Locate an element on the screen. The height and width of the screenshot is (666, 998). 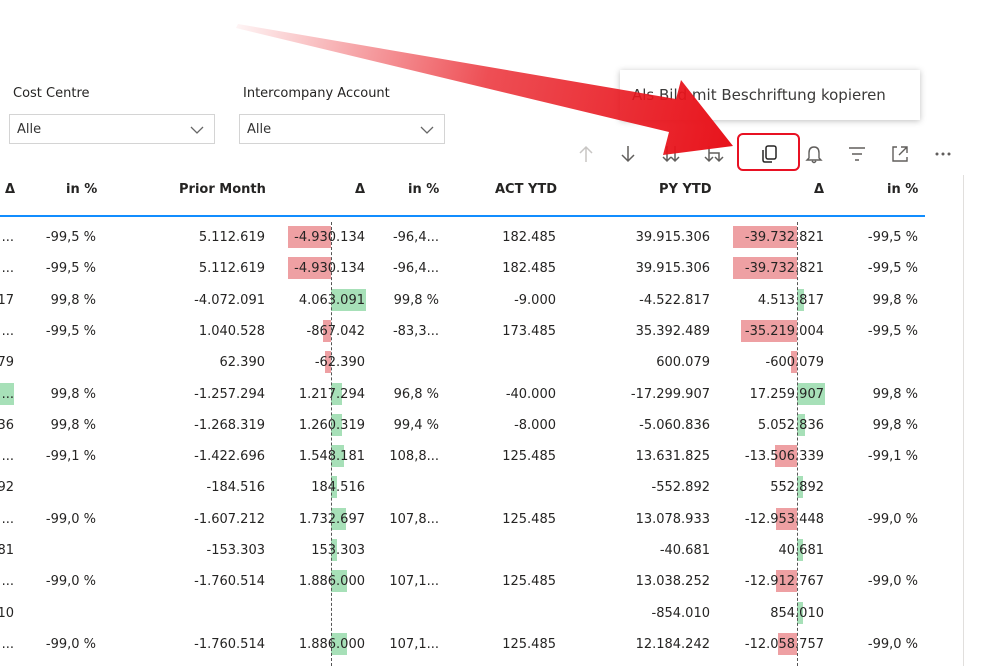
more-options-icon is located at coordinates (943, 154).